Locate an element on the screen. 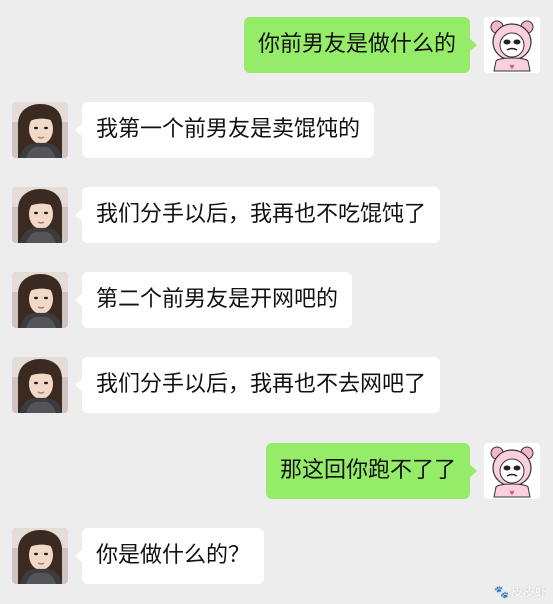 The width and height of the screenshot is (553, 604). received-message-bubble: 我们分手以后，我再也不去网吧了 is located at coordinates (257, 385).